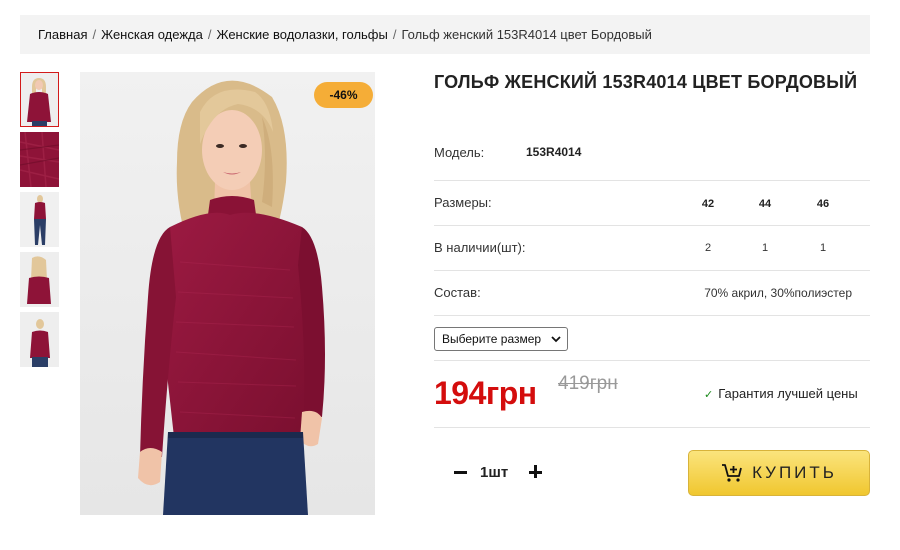  I want to click on chevron-down-icon, so click(556, 339).